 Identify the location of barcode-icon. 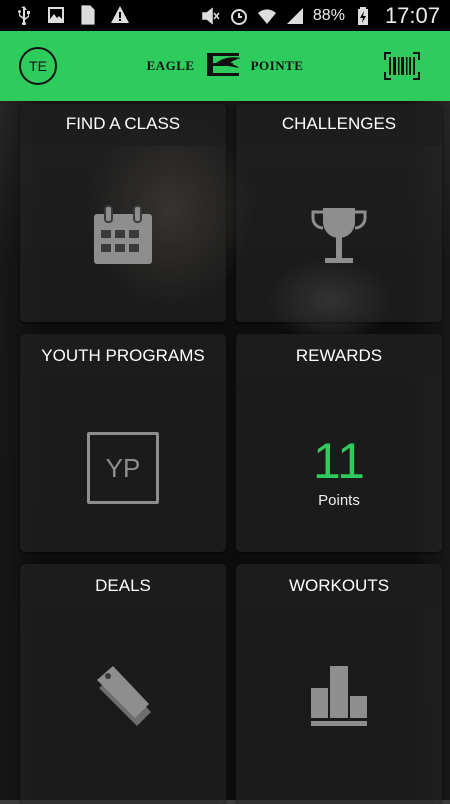
(402, 66).